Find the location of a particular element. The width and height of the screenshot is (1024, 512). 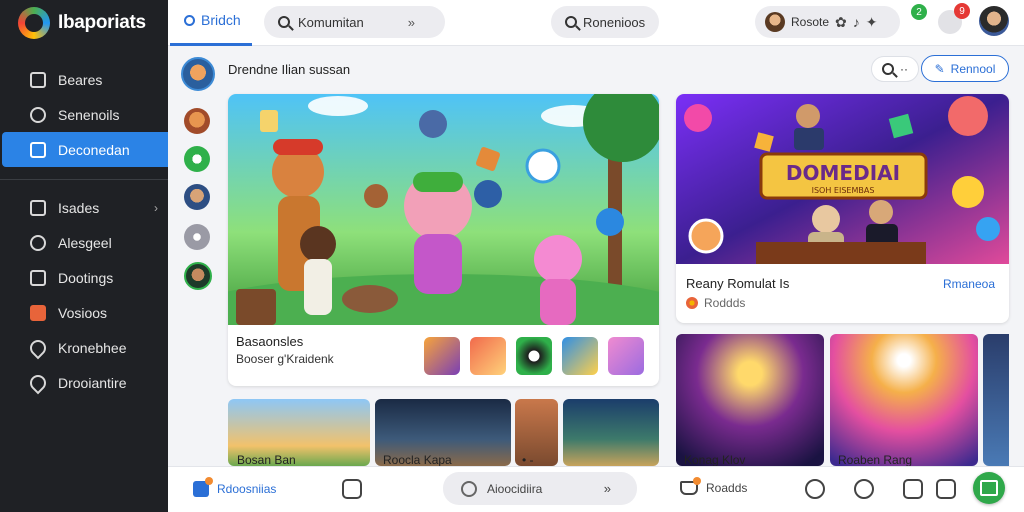

hero-subtitle: Booser g'Kraidenk is located at coordinates (285, 359).